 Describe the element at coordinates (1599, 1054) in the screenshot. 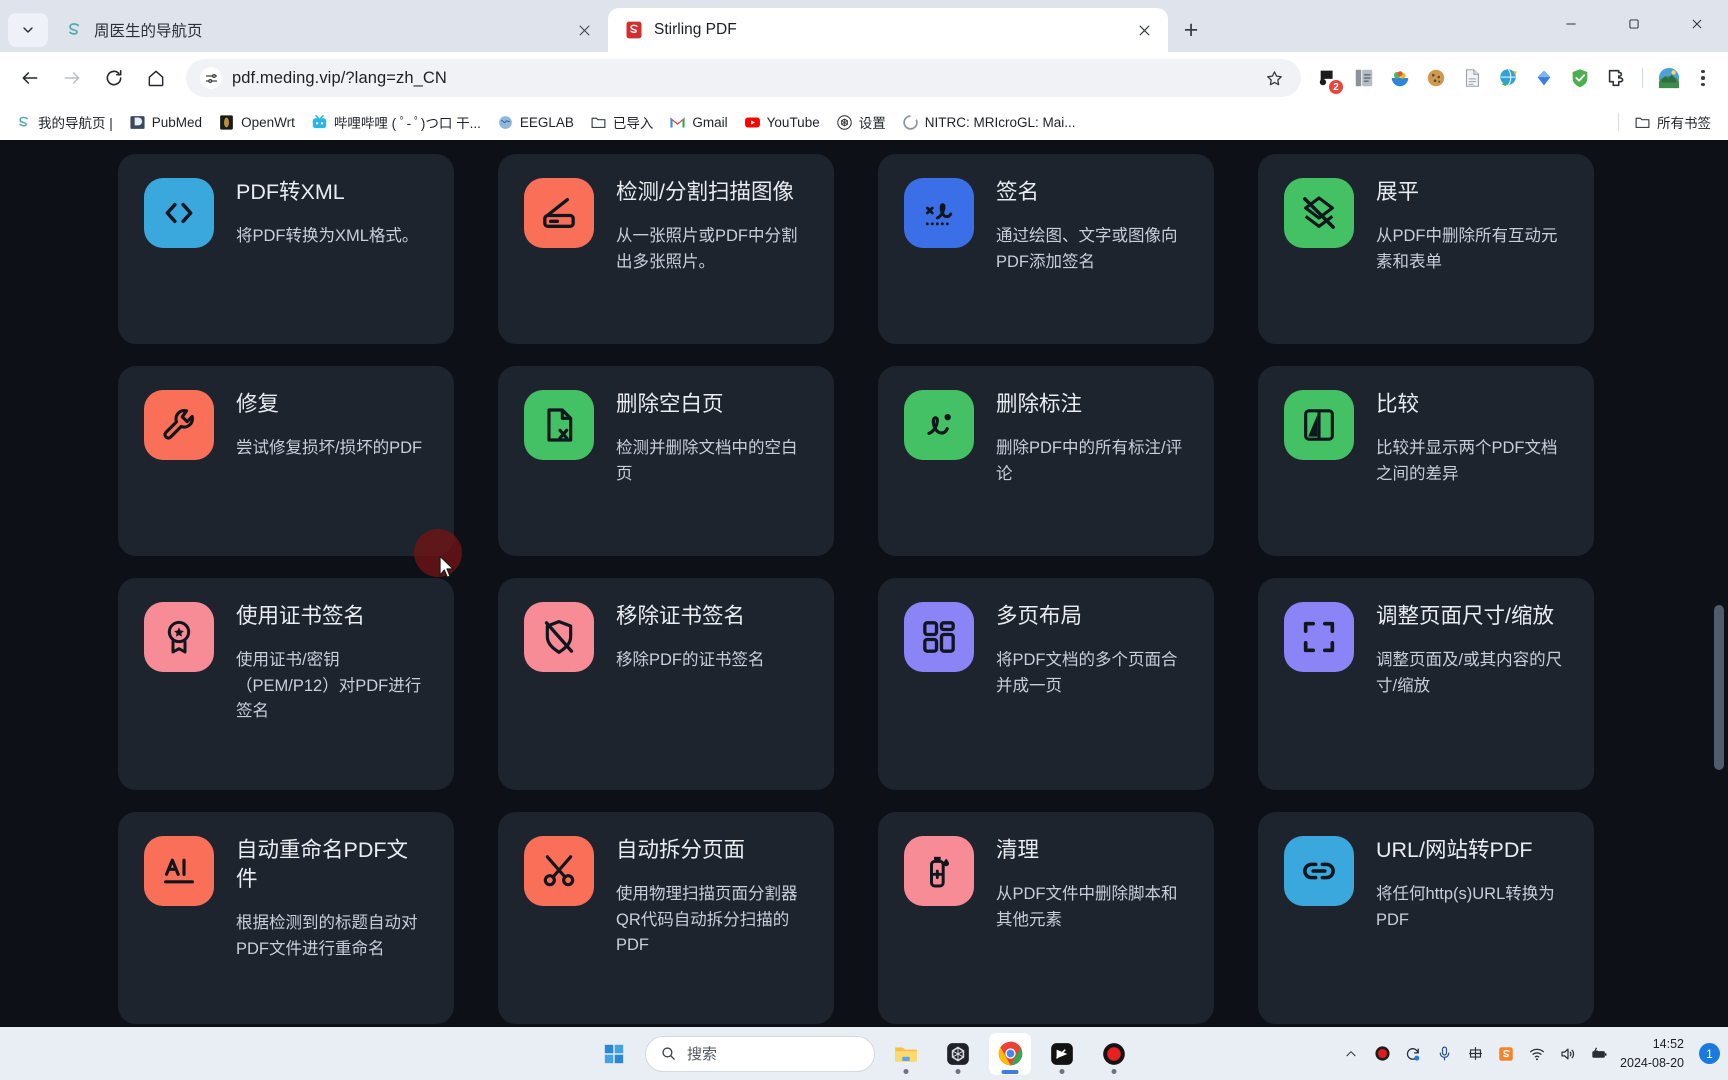

I see `battery-icon` at that location.